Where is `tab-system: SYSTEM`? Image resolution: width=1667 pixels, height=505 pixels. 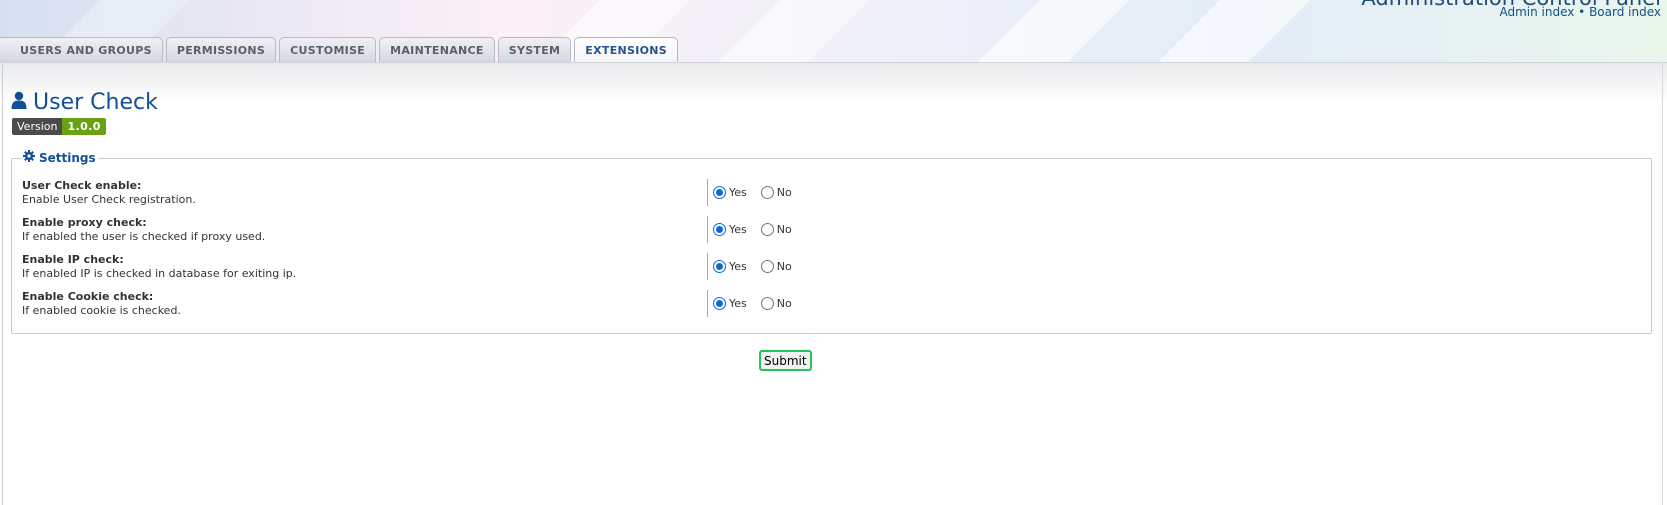 tab-system: SYSTEM is located at coordinates (534, 49).